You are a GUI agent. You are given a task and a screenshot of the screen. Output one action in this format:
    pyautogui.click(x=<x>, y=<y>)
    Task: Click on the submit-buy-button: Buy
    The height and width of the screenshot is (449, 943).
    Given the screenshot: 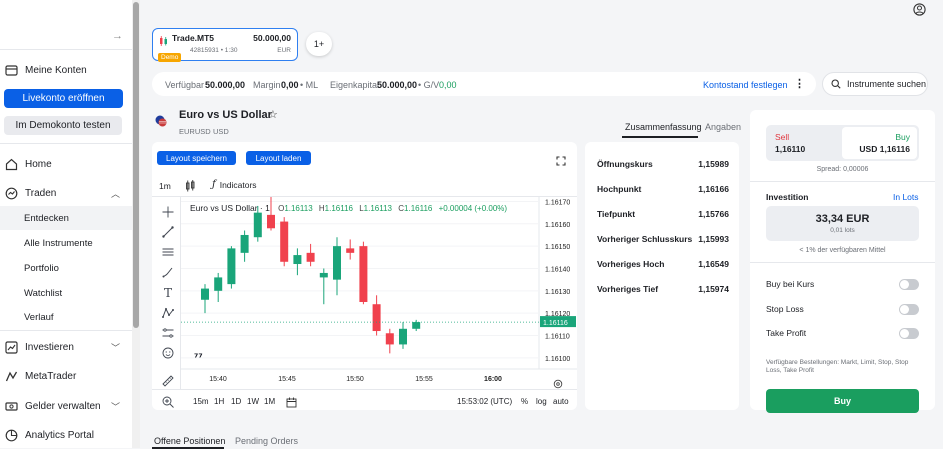 What is the action you would take?
    pyautogui.click(x=842, y=401)
    